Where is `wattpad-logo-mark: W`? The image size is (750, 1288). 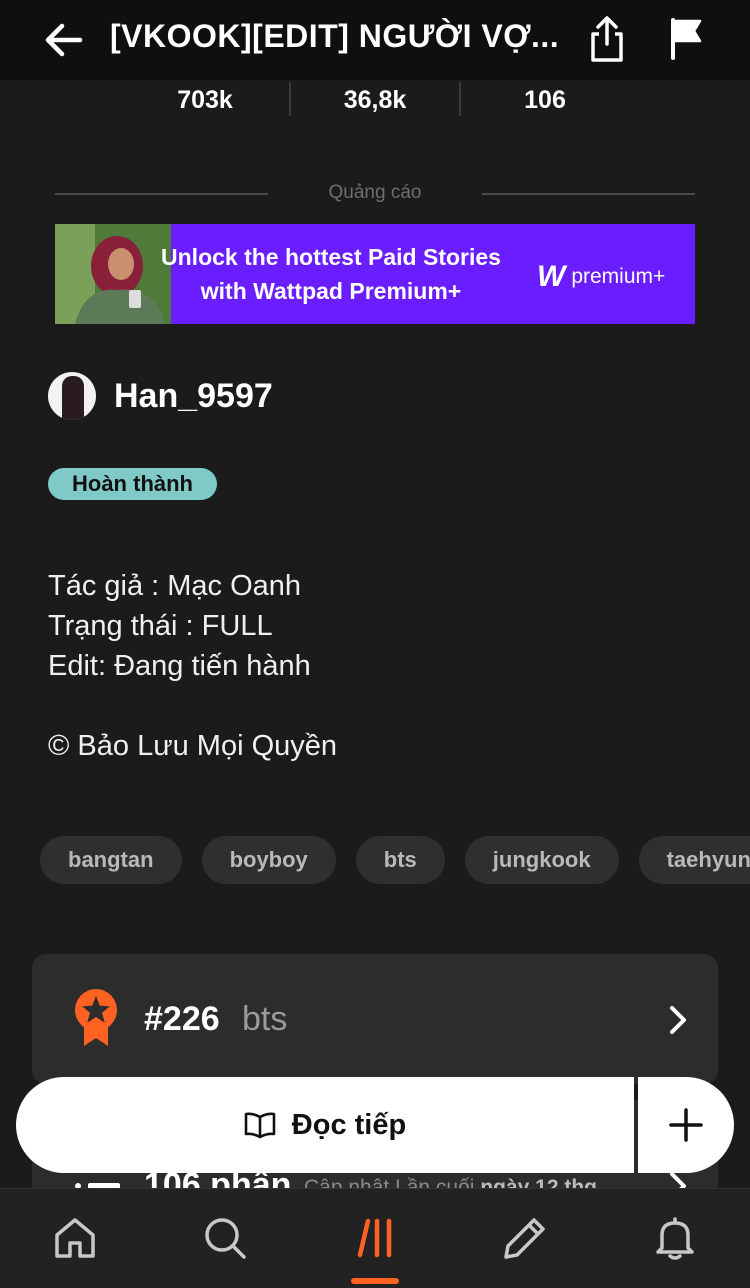
wattpad-logo-mark: W is located at coordinates (551, 276).